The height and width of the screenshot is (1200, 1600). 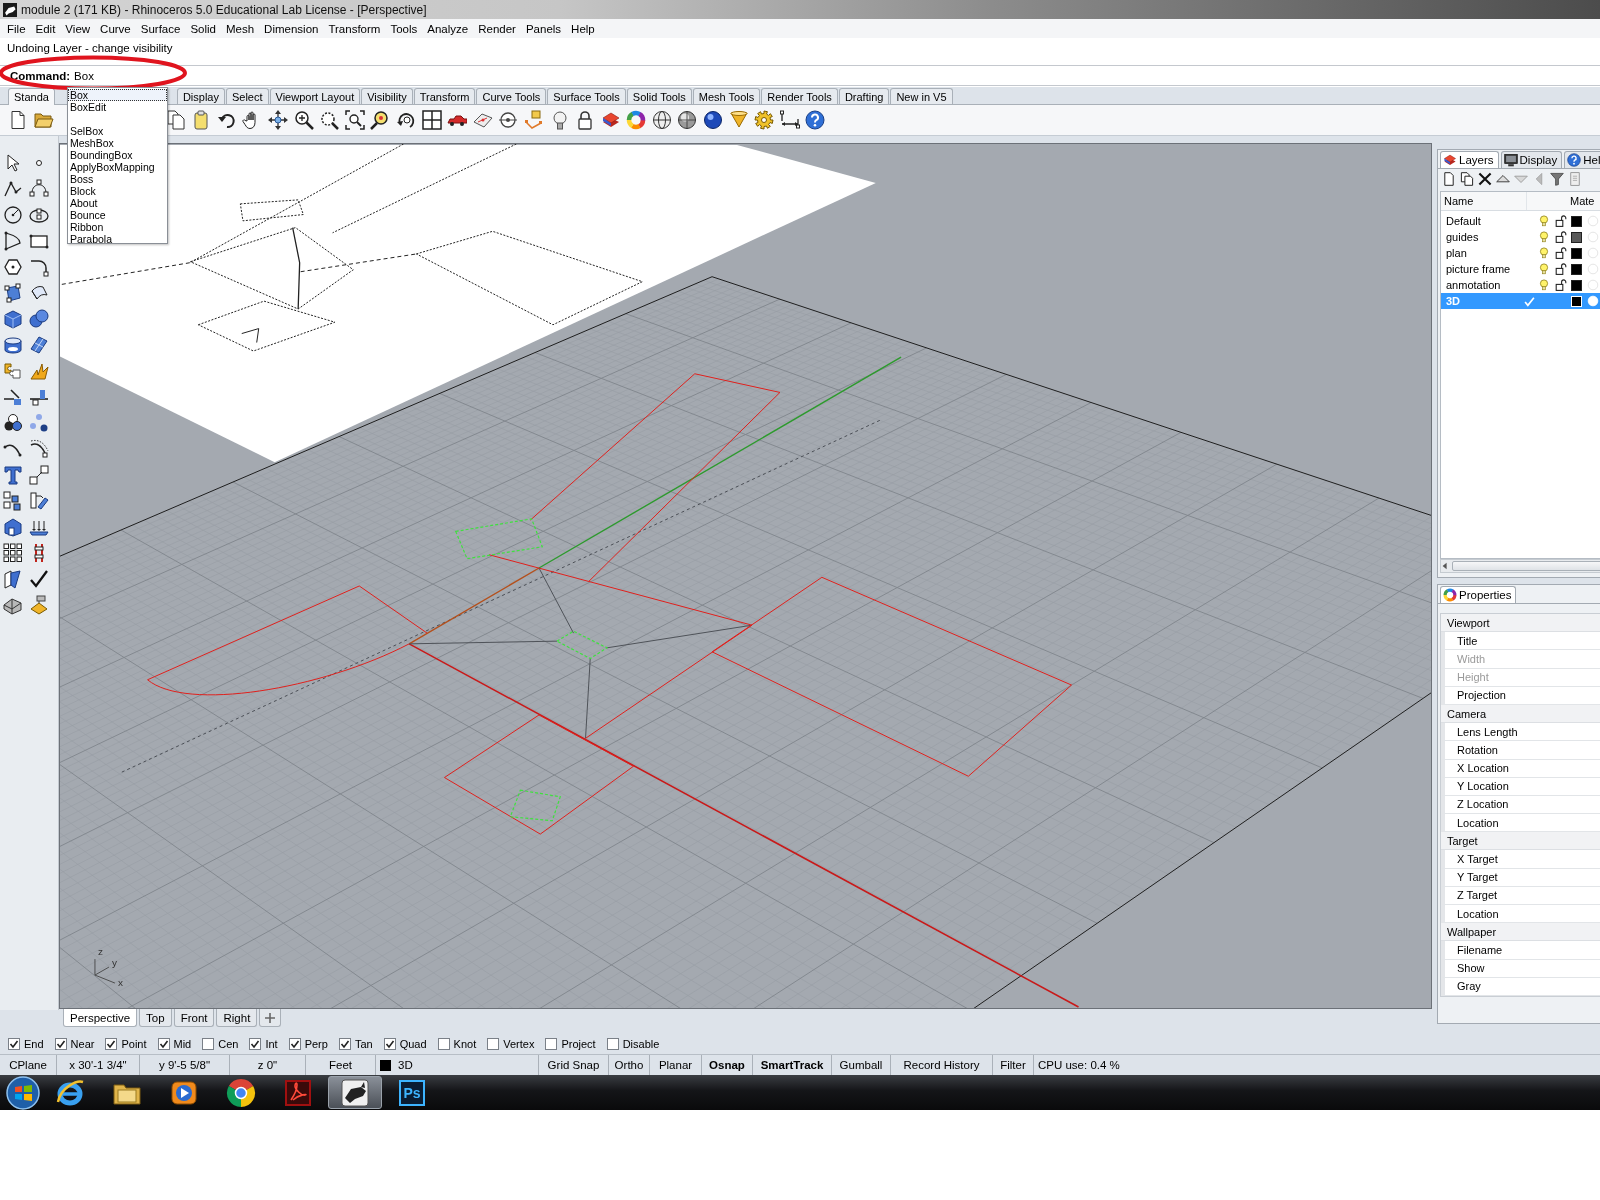 I want to click on menu-item: Mesh, so click(x=240, y=28).